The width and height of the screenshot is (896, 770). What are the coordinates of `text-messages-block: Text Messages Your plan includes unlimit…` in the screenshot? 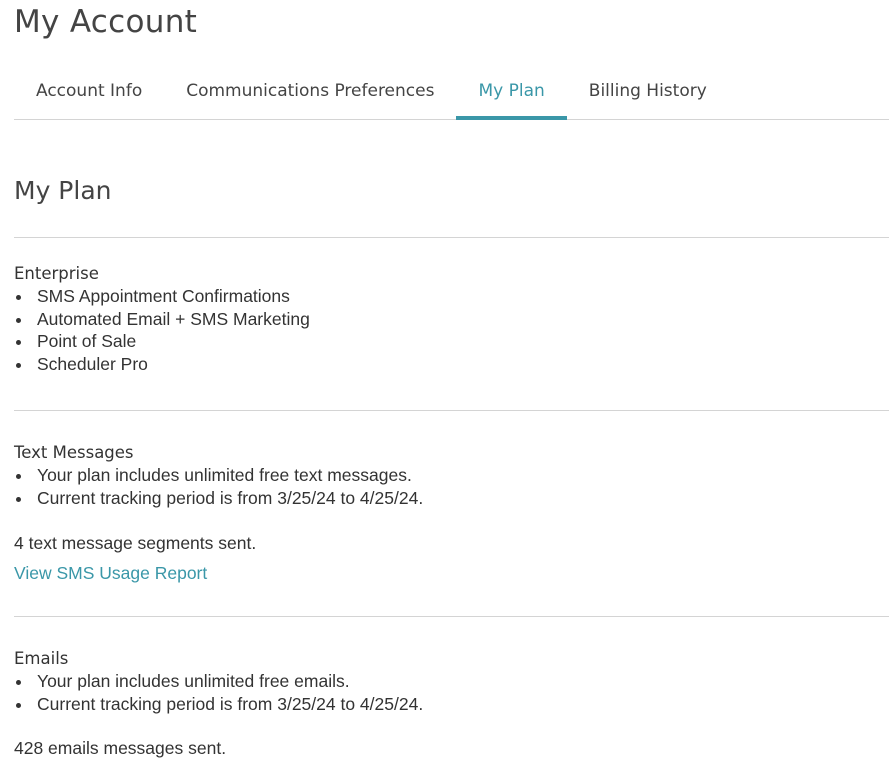 It's located at (449, 475).